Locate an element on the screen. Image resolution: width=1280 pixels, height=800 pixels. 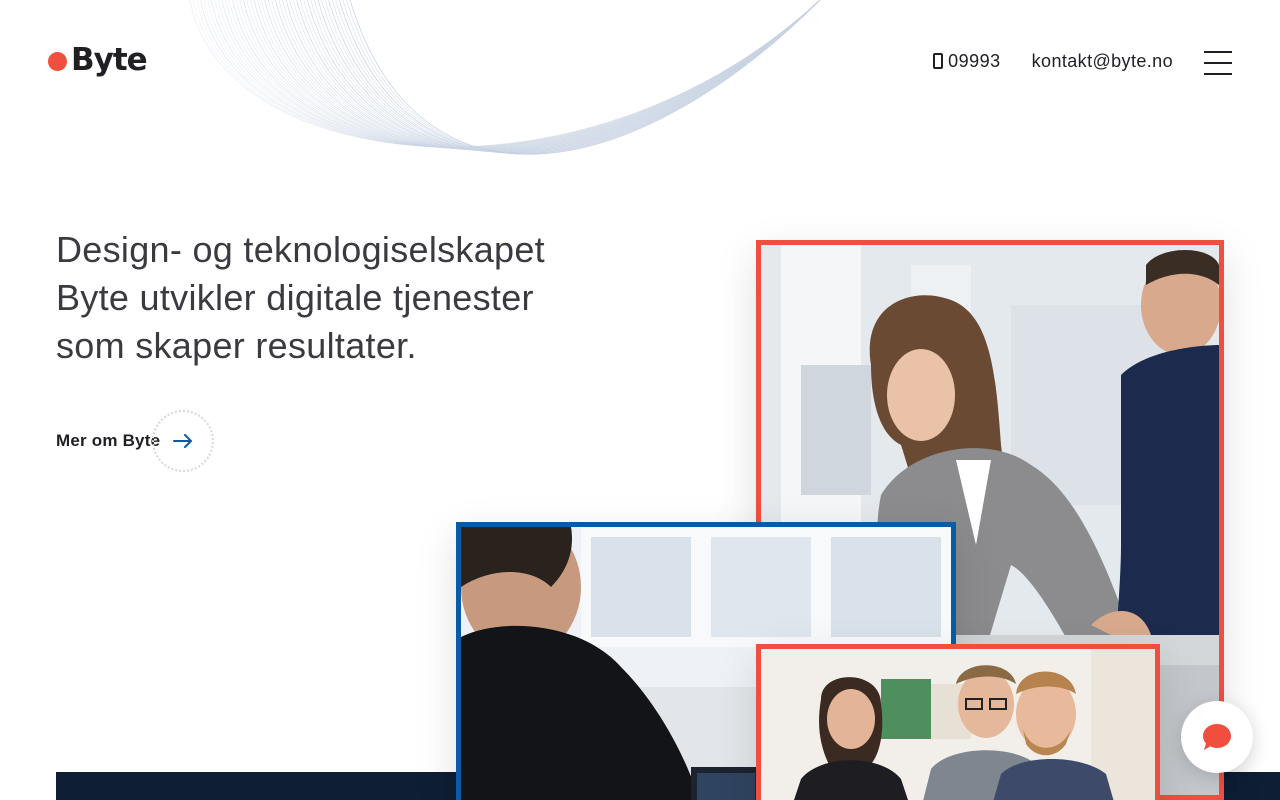
header-contact: 09993 kontakt@byte.no is located at coordinates (1082, 61).